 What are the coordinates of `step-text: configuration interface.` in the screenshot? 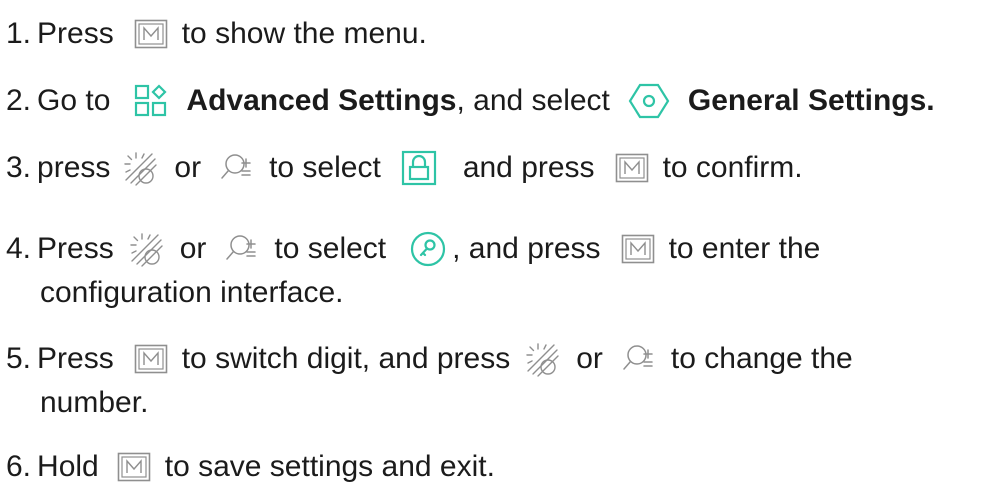 It's located at (192, 292).